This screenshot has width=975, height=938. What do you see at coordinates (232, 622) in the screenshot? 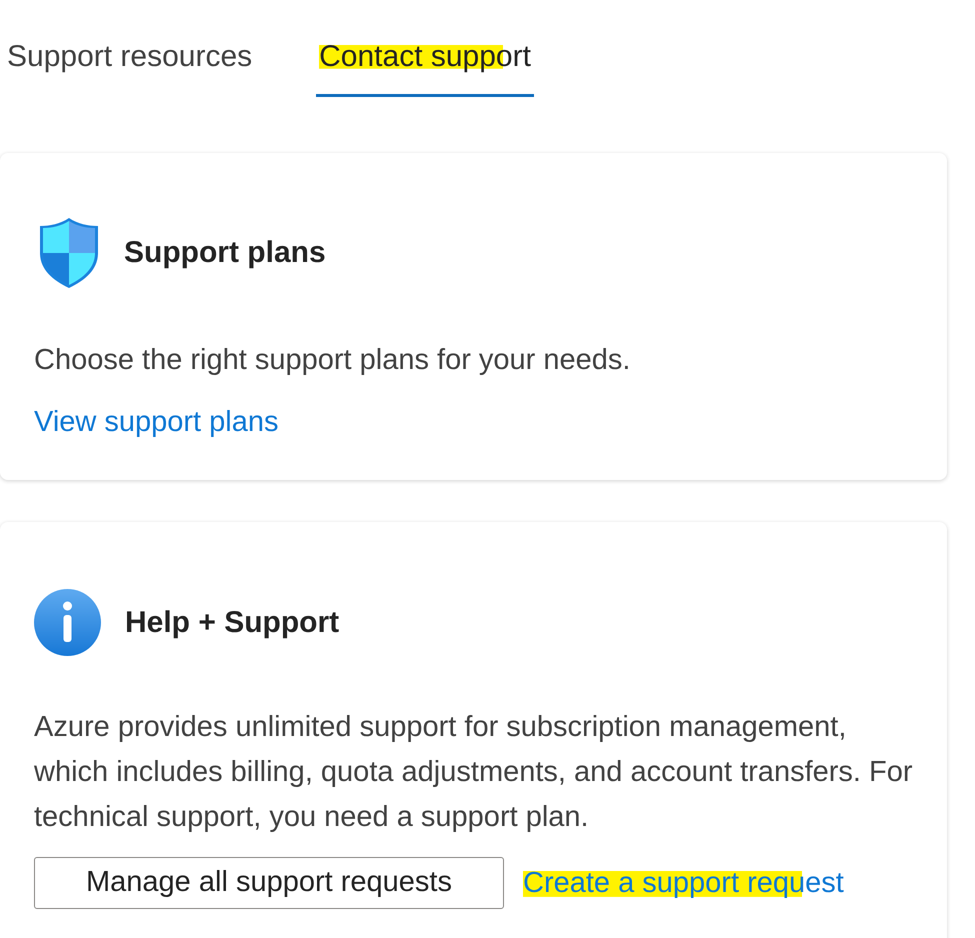
I see `card-title: Help + Support` at bounding box center [232, 622].